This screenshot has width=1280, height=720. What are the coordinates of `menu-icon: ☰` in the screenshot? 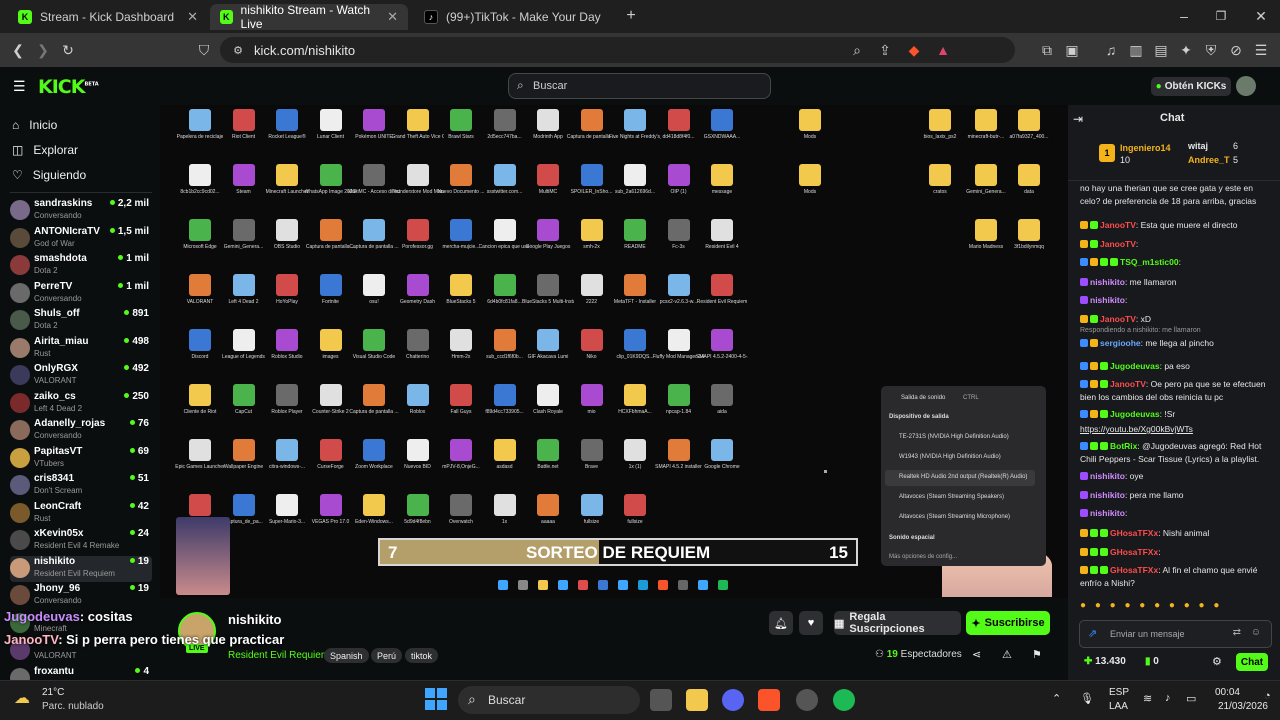 It's located at (1261, 50).